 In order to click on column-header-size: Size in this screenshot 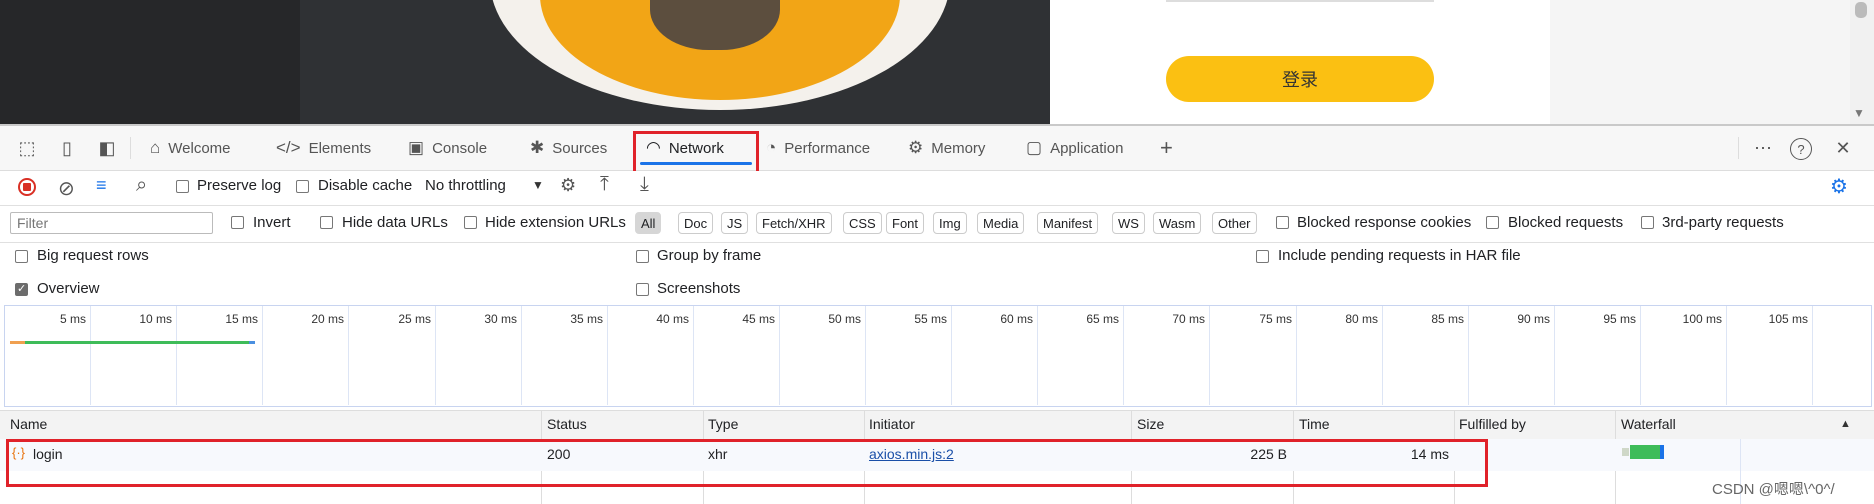, I will do `click(1150, 424)`.